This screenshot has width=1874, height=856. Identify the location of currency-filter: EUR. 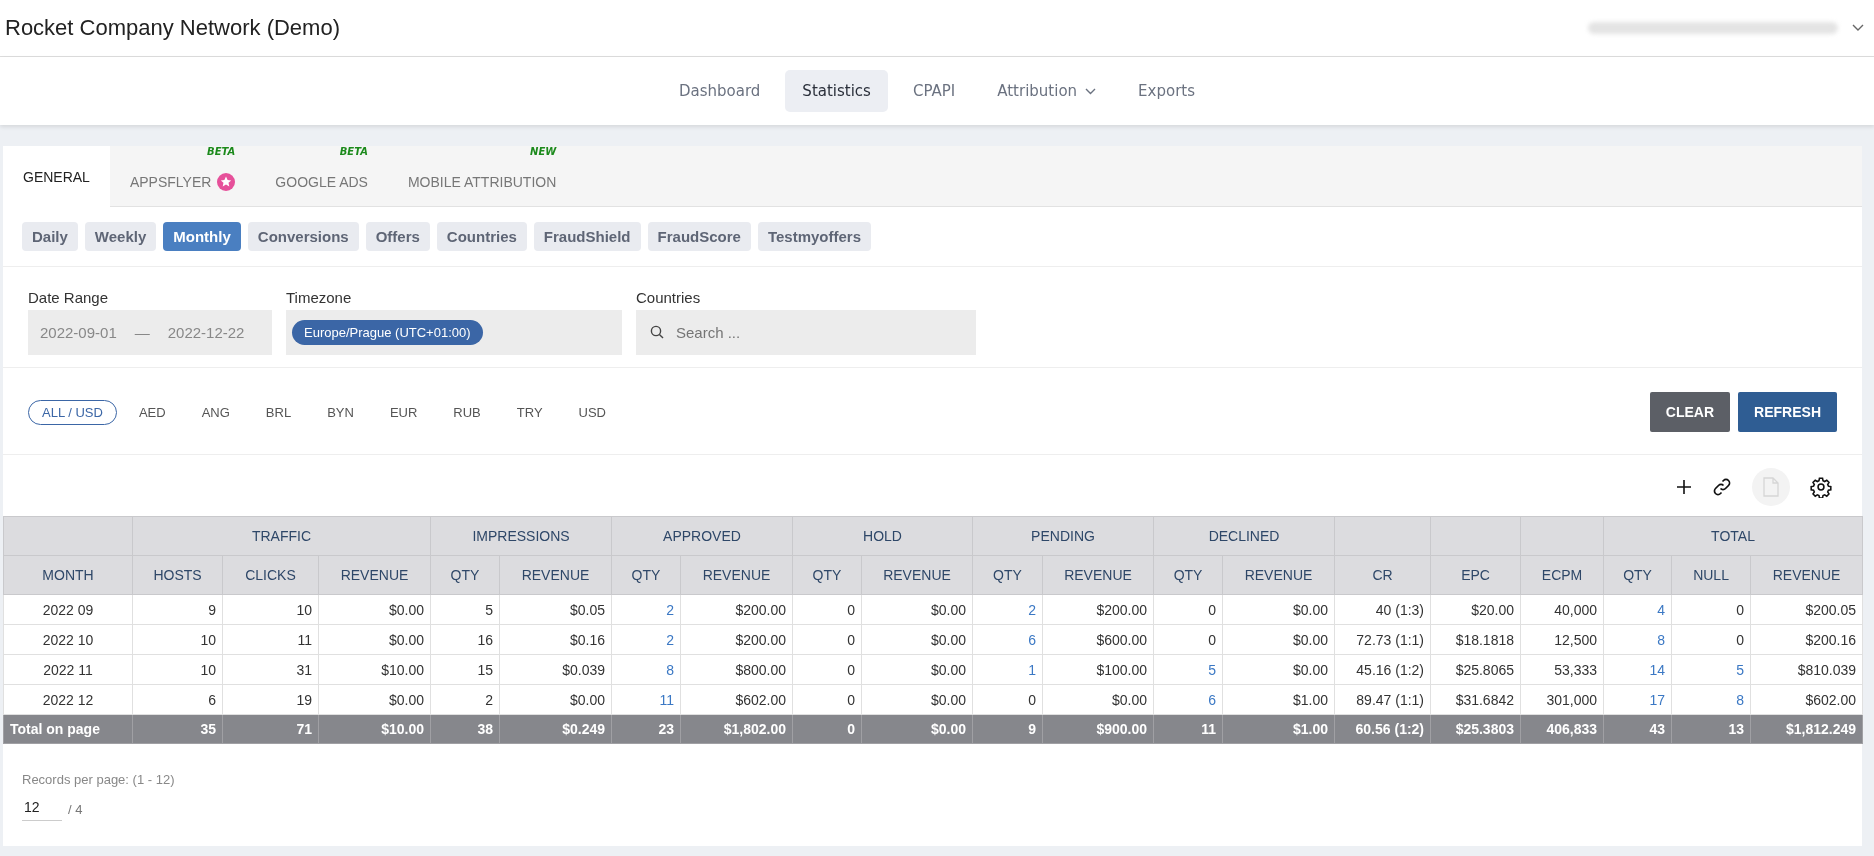
(403, 412).